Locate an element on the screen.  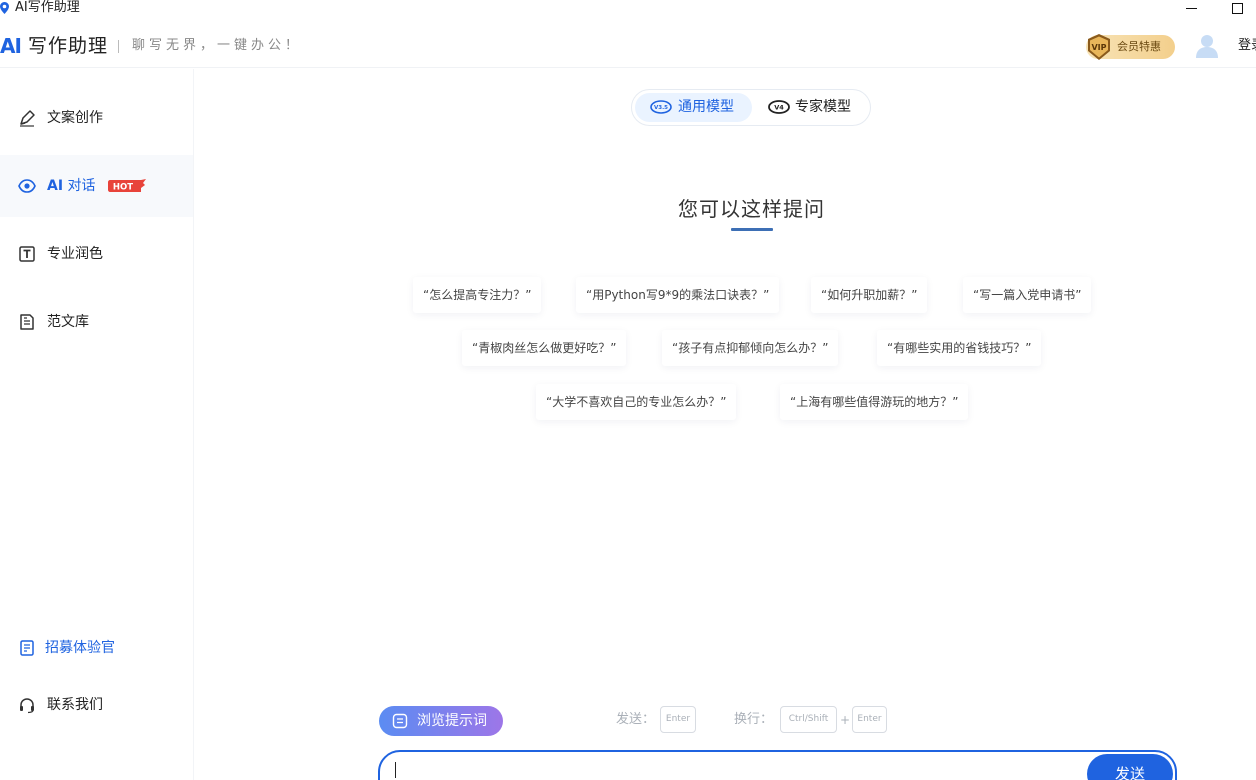
eye-chat-icon is located at coordinates (27, 186).